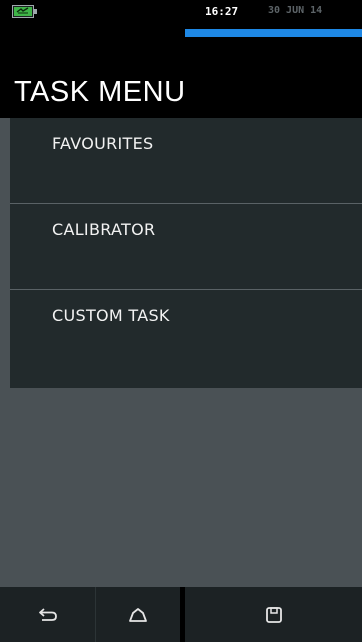 The height and width of the screenshot is (642, 362). Describe the element at coordinates (100, 92) in the screenshot. I see `page-title: TASK MENU` at that location.